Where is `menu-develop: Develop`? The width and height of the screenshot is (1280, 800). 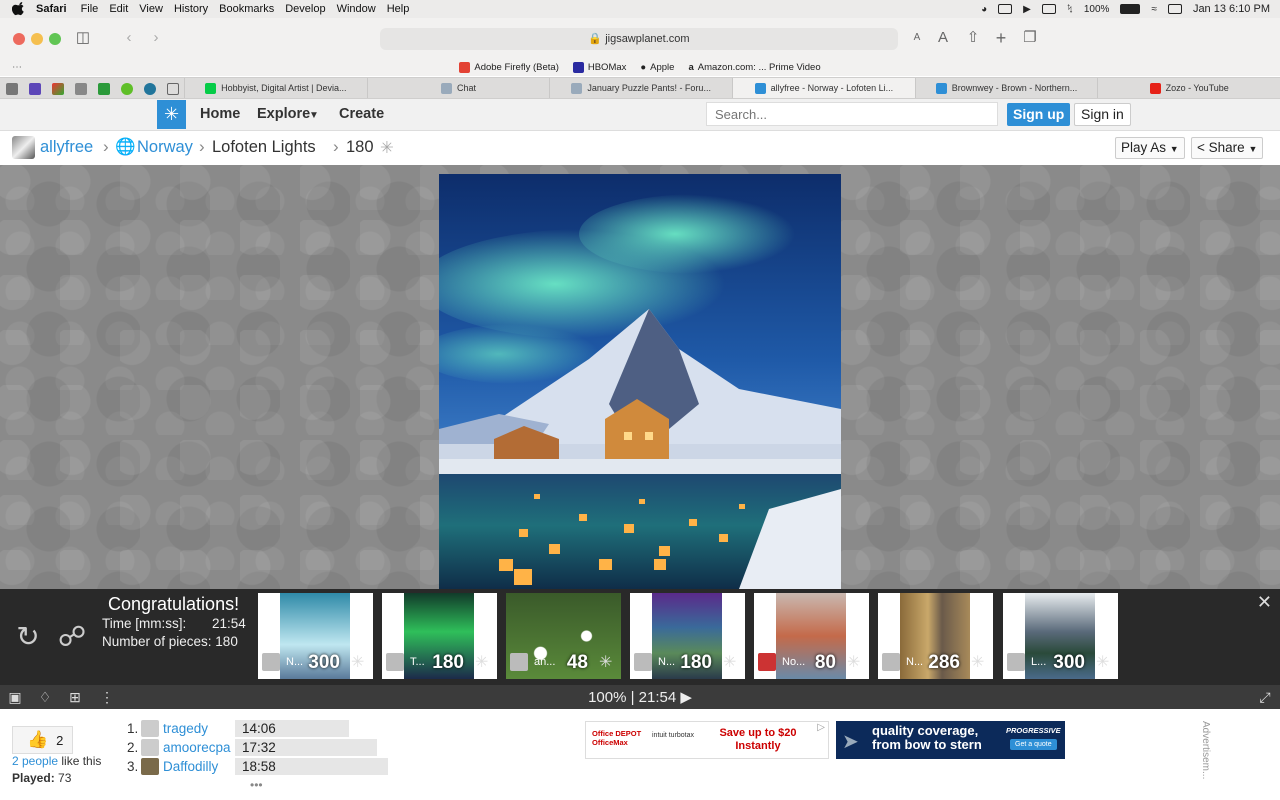
menu-develop: Develop is located at coordinates (305, 9).